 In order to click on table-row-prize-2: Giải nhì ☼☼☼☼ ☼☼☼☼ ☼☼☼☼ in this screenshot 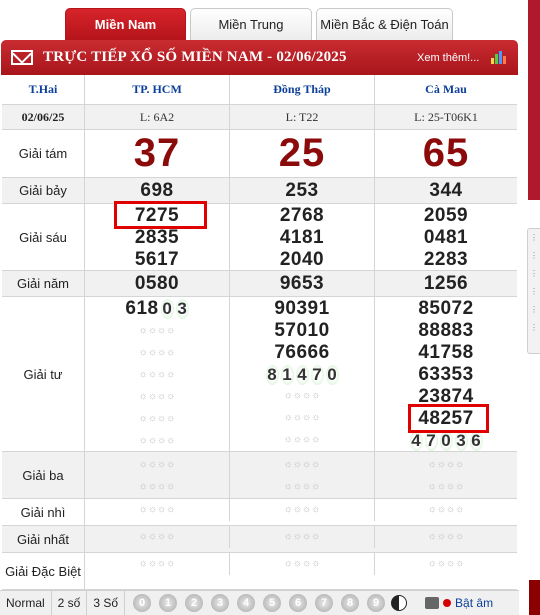, I will do `click(259, 512)`.